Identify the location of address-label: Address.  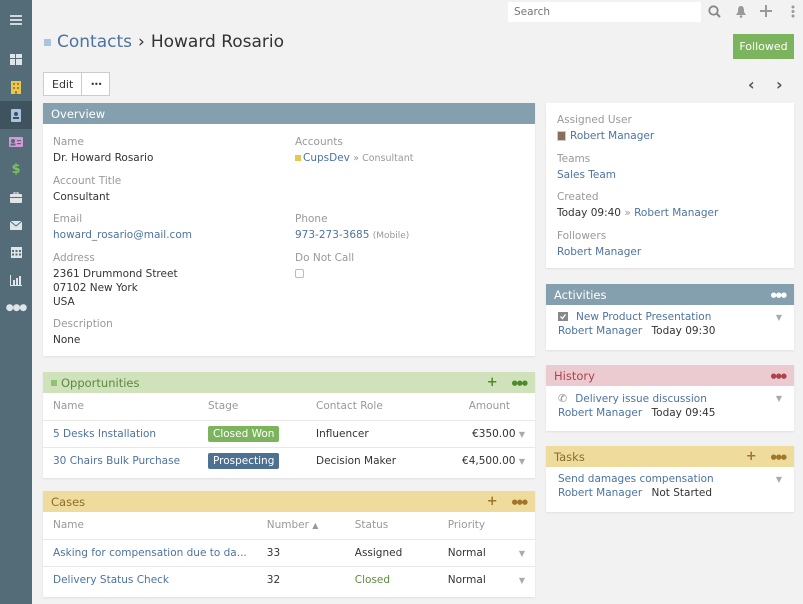
(74, 258).